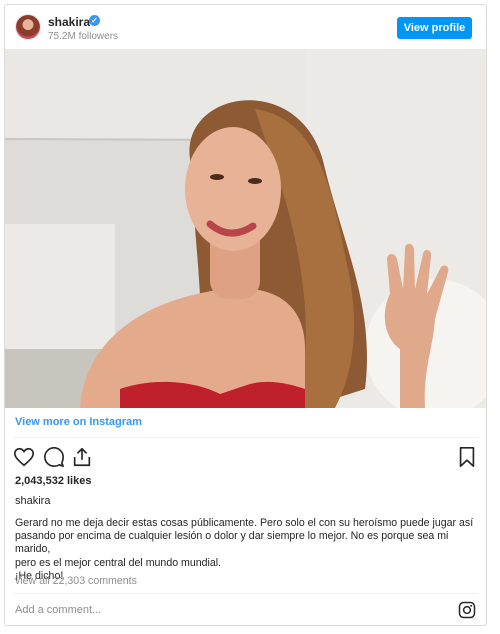  I want to click on heart-icon, so click(24, 457).